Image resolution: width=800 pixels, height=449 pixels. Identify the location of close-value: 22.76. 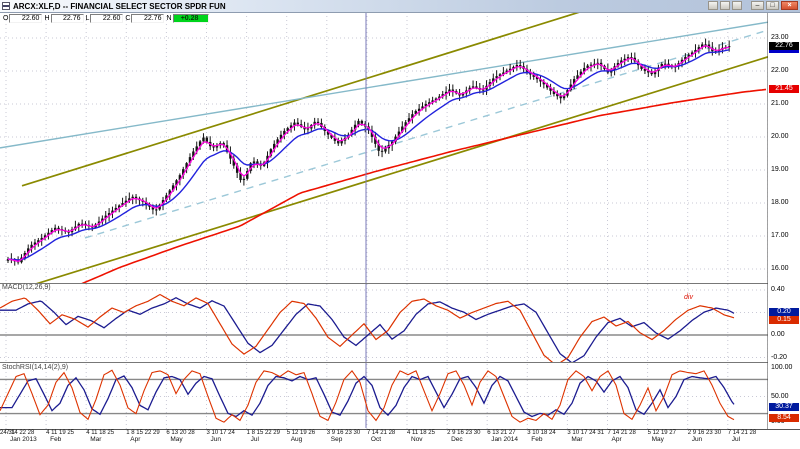
(148, 18).